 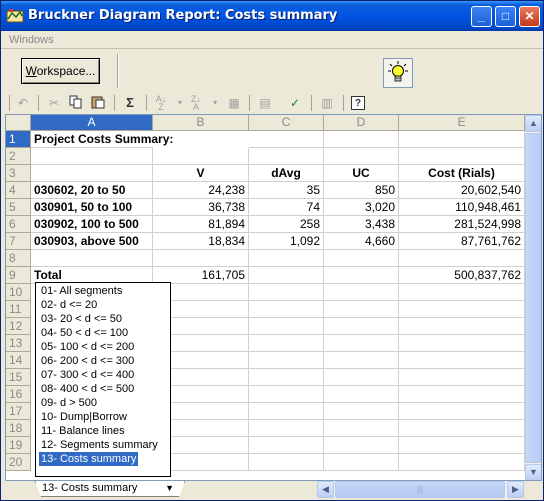 What do you see at coordinates (87, 361) in the screenshot?
I see `dropdown-option: 06- 200 < d <= 300` at bounding box center [87, 361].